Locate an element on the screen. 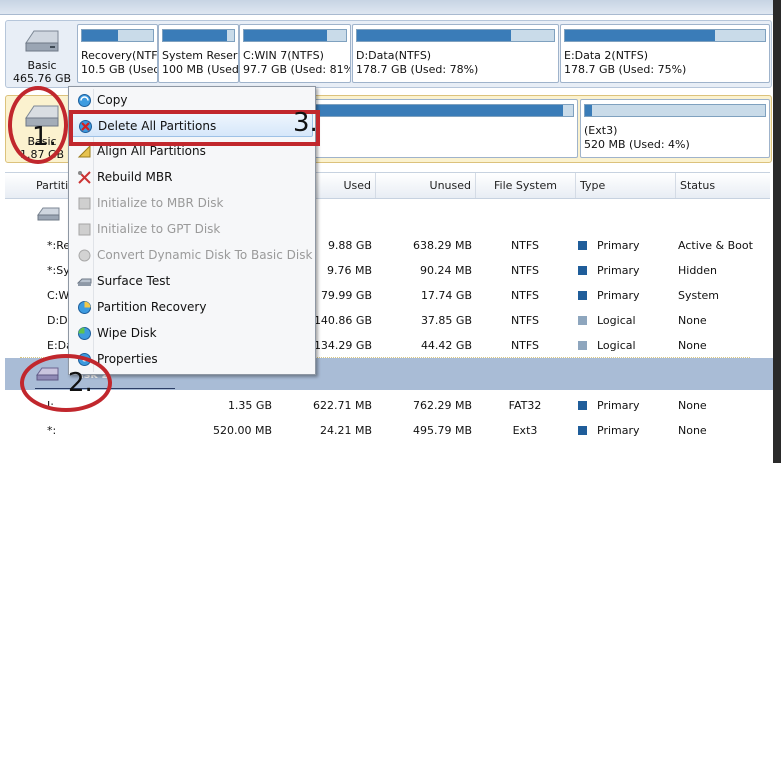  partition-detail: 100 MB (Used: is located at coordinates (200, 69).